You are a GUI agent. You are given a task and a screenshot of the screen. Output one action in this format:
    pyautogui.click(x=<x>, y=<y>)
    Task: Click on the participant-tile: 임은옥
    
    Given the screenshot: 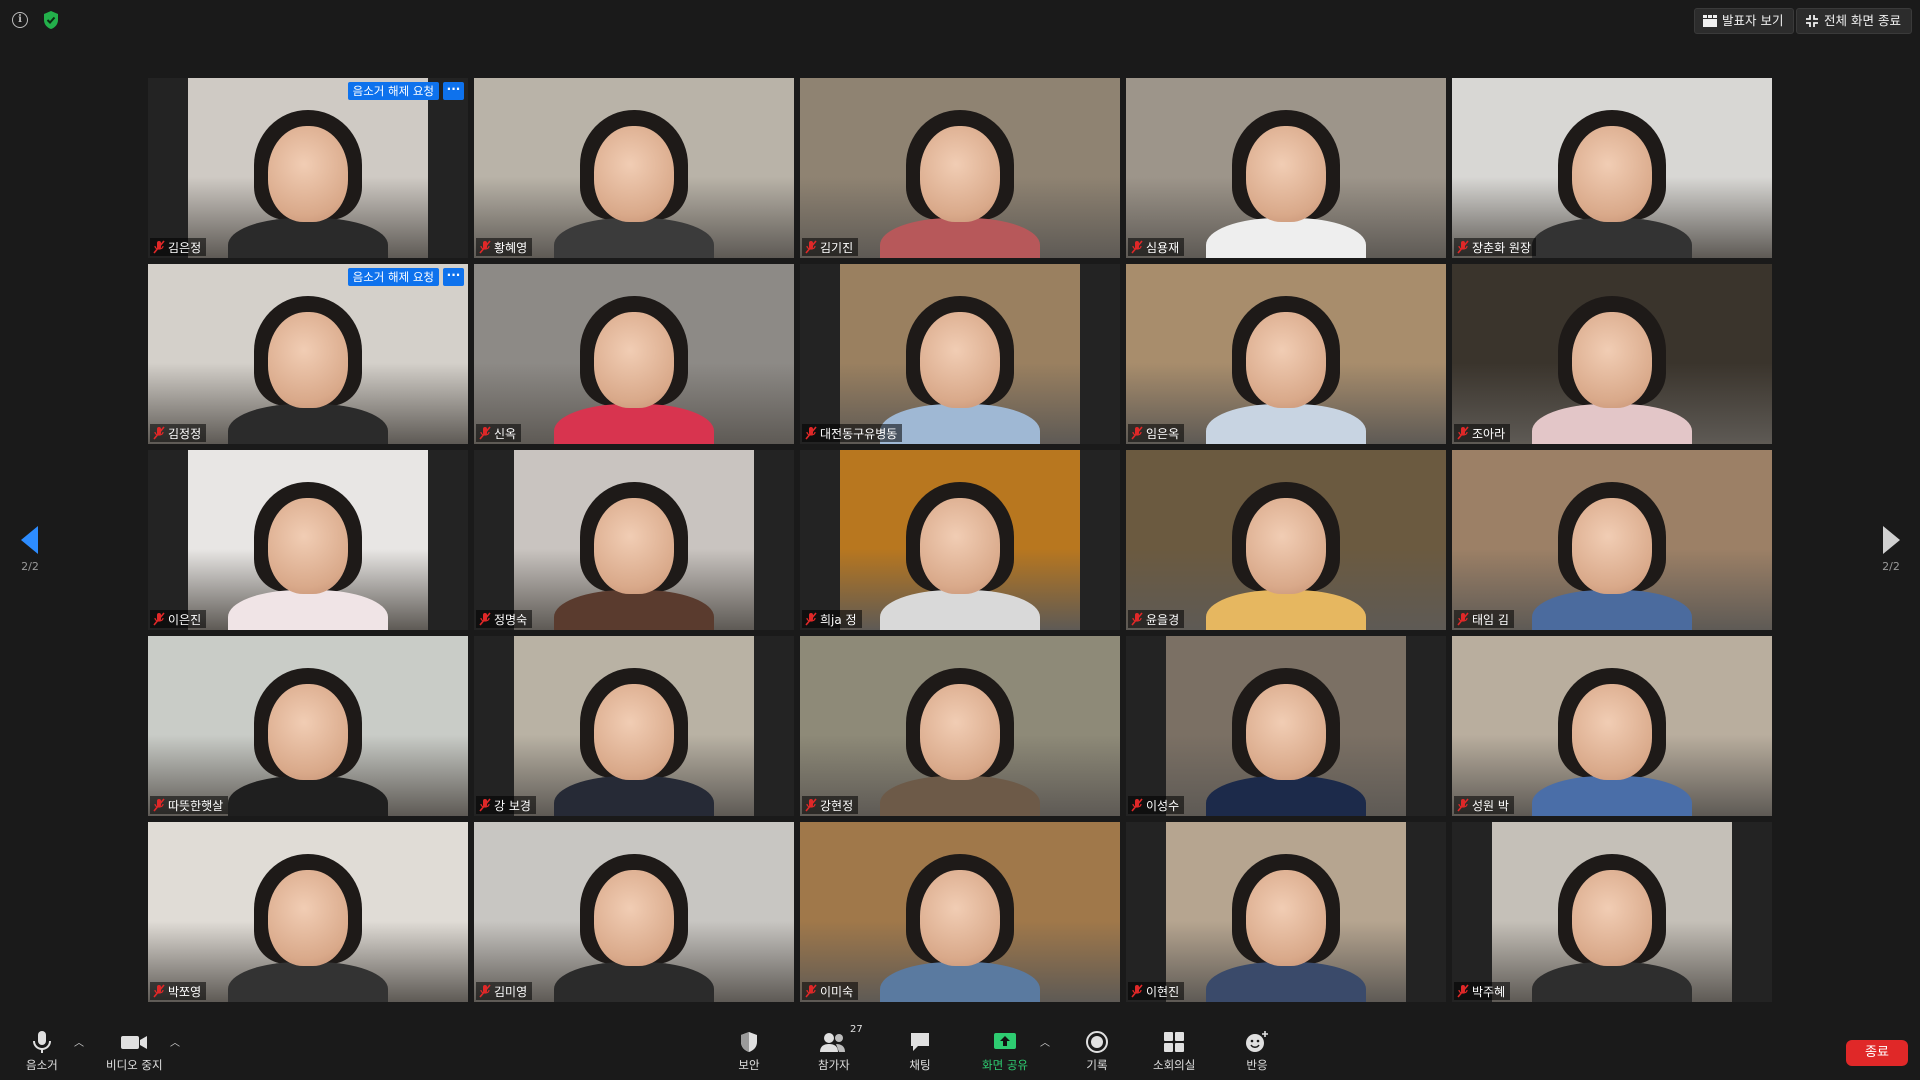 What is the action you would take?
    pyautogui.click(x=1286, y=354)
    